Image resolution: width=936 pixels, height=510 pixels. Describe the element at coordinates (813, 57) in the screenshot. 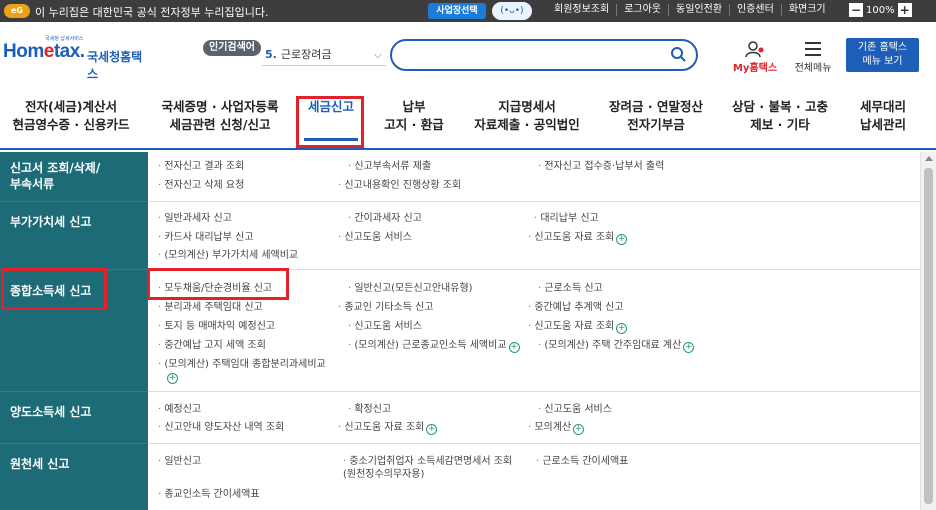

I see `all-menu-button: 전체메뉴` at that location.